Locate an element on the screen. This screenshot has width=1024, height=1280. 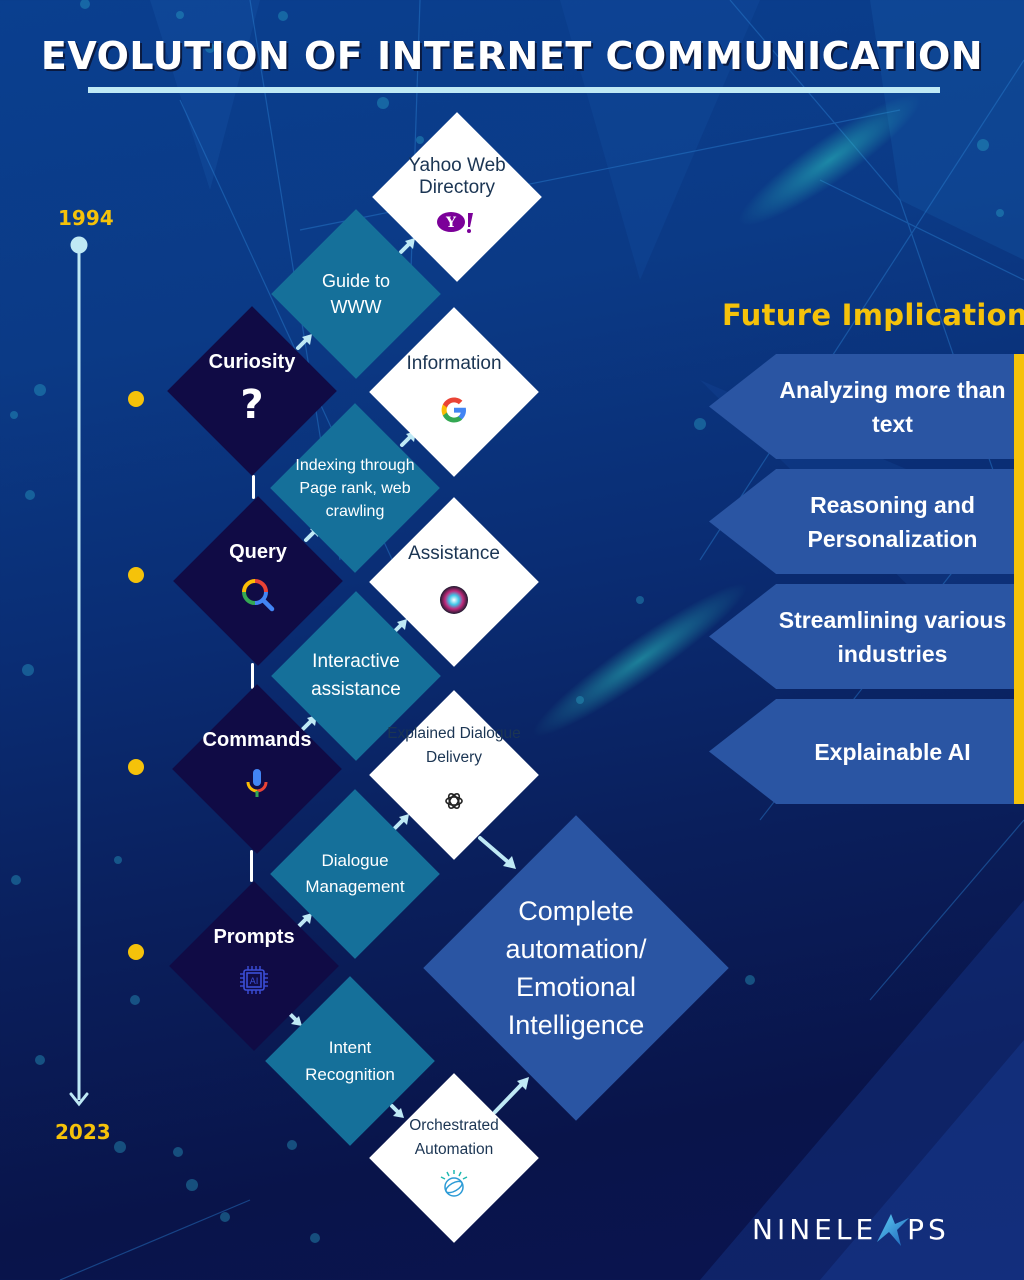
star-logo-icon is located at coordinates (892, 1229).